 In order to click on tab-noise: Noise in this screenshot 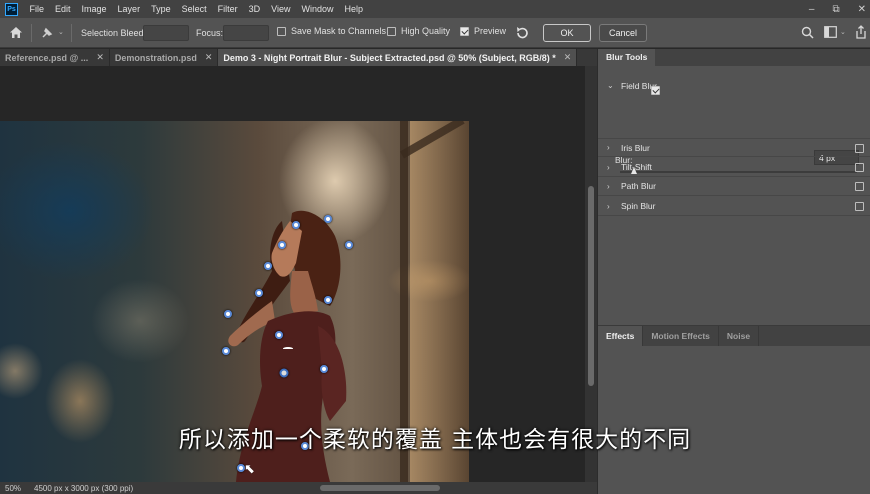, I will do `click(739, 336)`.